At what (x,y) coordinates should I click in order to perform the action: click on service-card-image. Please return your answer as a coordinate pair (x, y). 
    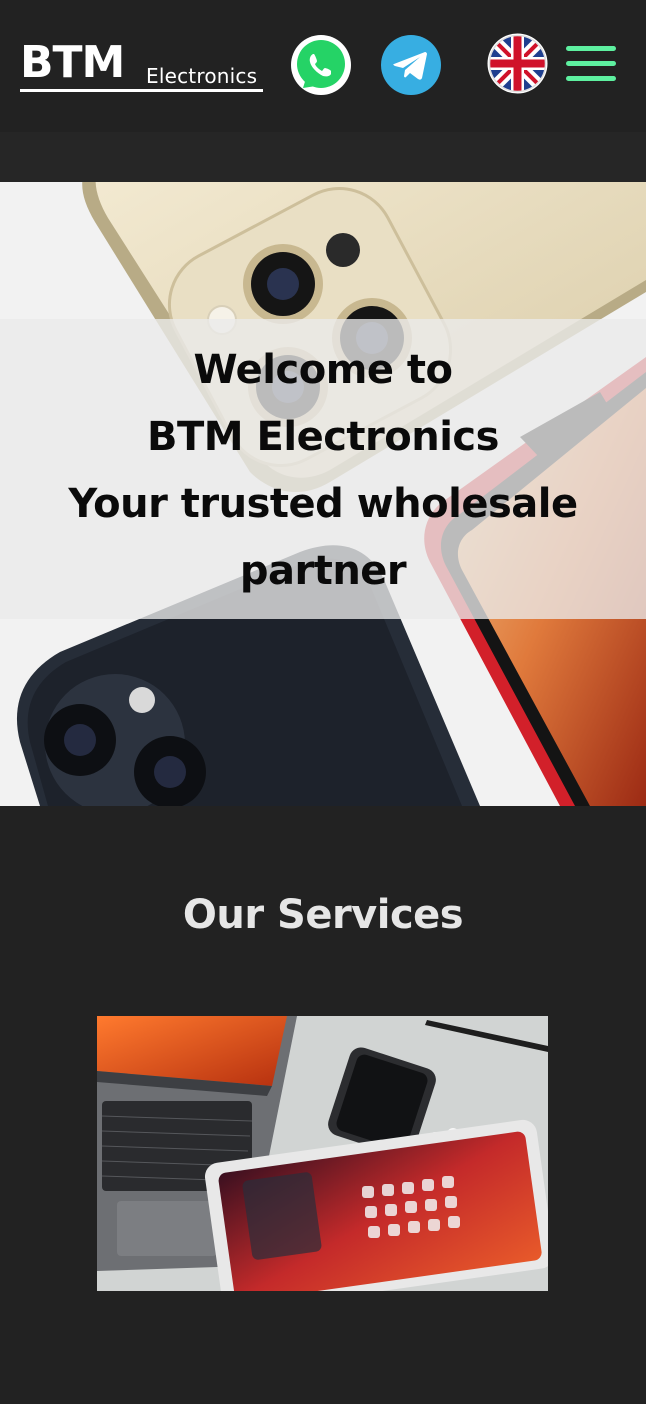
    Looking at the image, I should click on (322, 1153).